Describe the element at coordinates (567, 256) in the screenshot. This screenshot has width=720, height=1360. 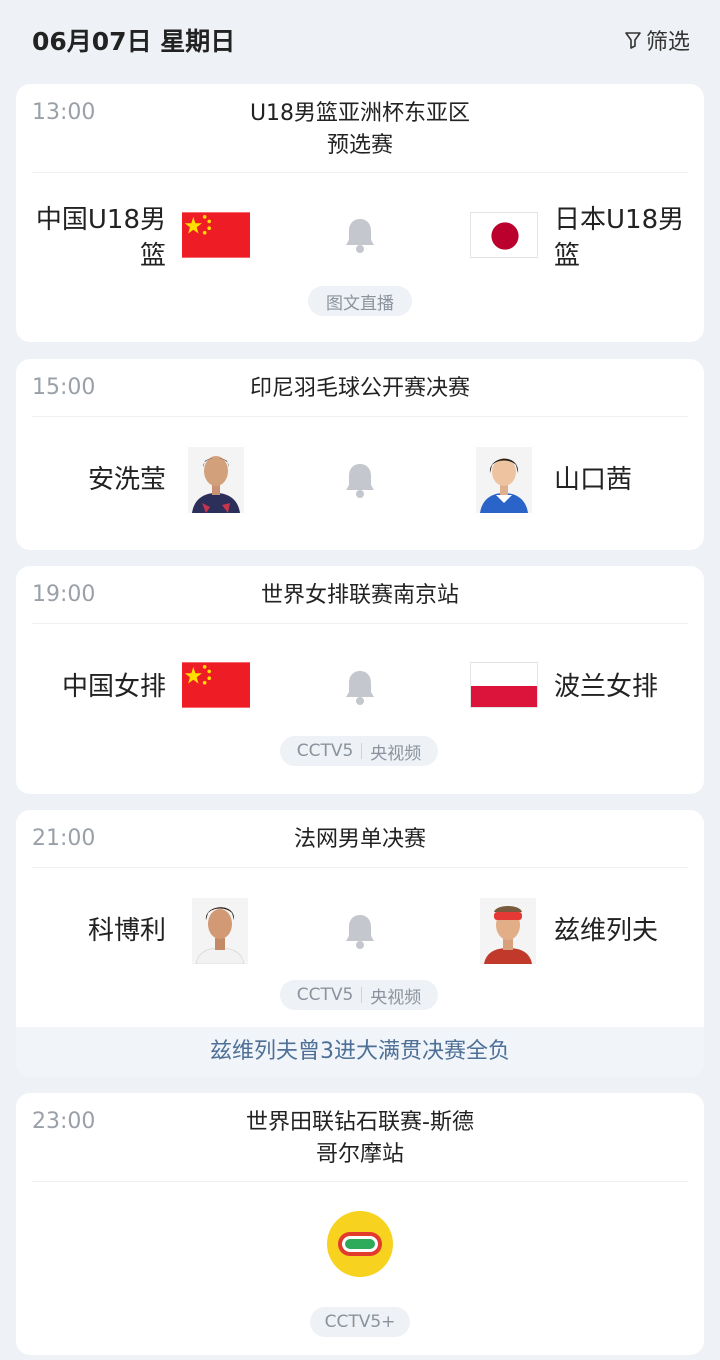
I see `away-team-line: 篮` at that location.